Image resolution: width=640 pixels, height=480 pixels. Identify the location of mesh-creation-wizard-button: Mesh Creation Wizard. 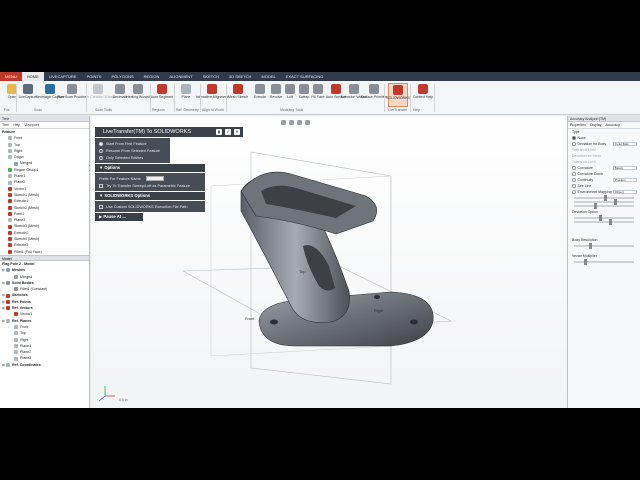
(98, 95).